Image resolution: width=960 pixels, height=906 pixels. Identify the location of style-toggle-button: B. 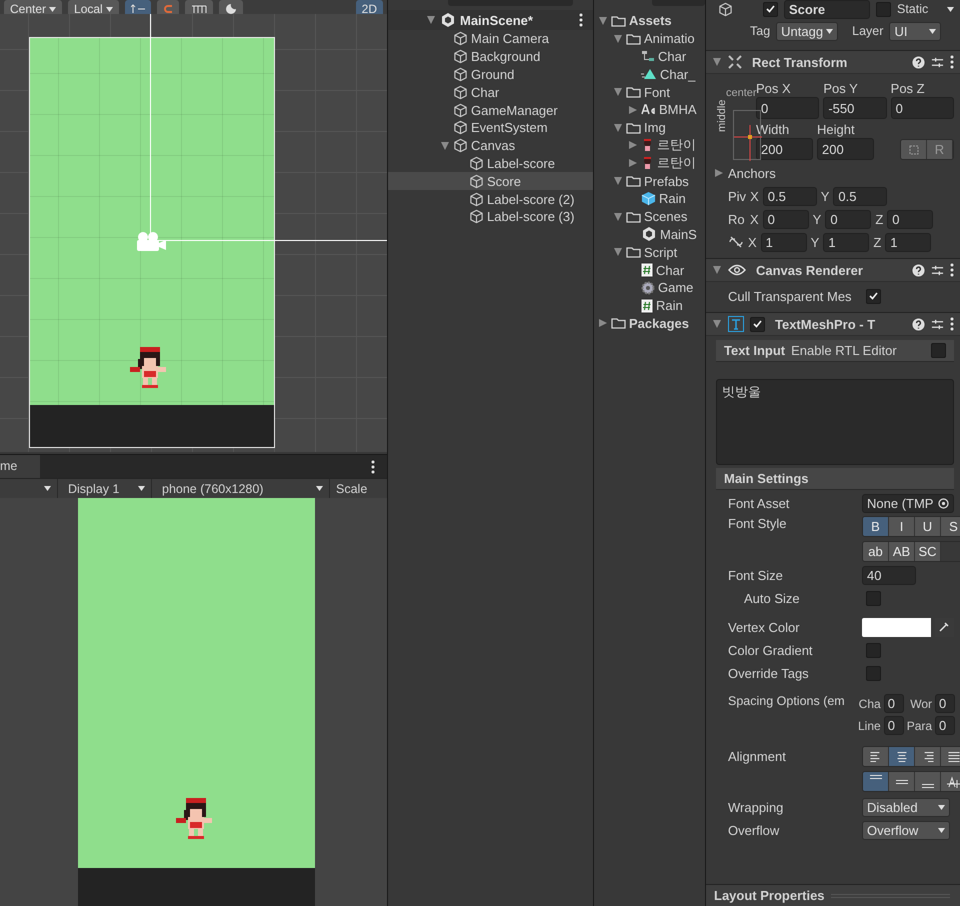
(876, 526).